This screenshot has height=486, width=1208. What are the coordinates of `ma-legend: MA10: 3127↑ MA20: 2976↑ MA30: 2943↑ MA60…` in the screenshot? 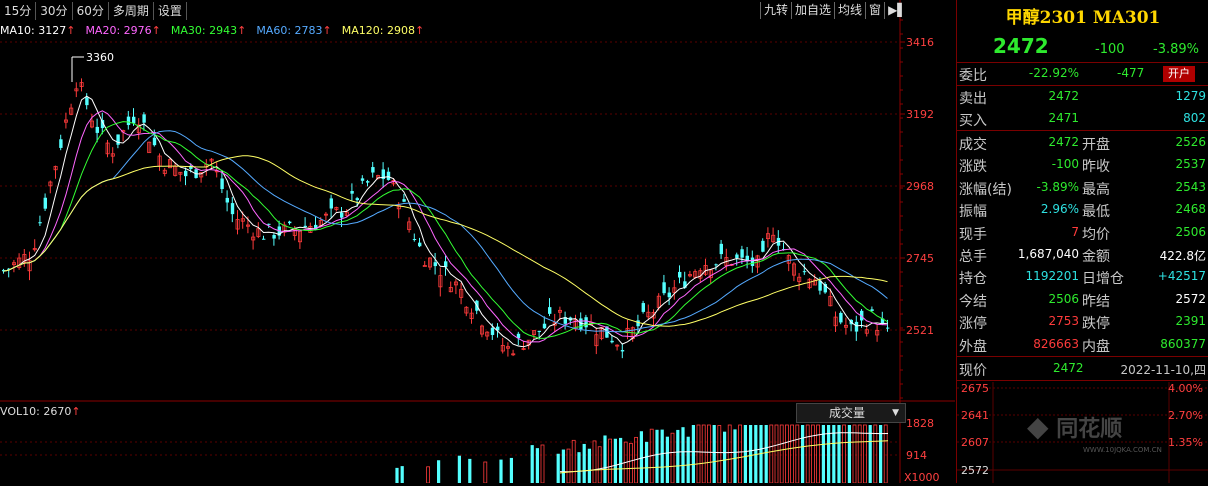 It's located at (217, 30).